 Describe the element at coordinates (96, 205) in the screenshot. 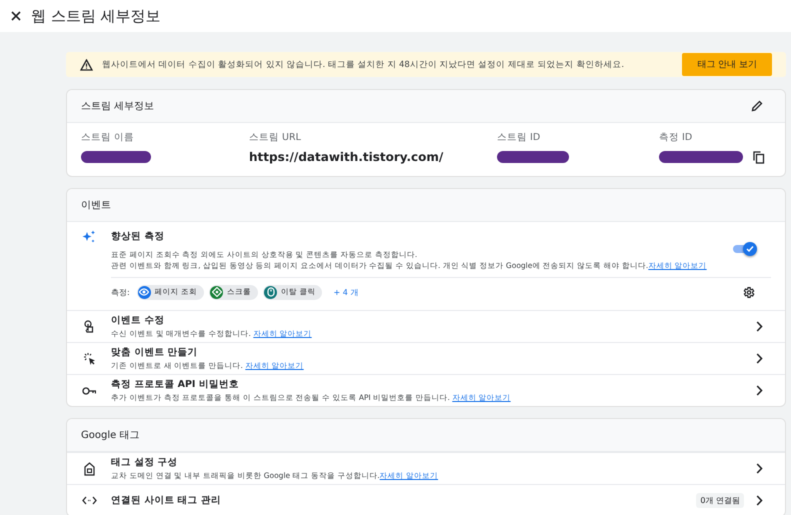

I see `card-title: 이벤트` at that location.